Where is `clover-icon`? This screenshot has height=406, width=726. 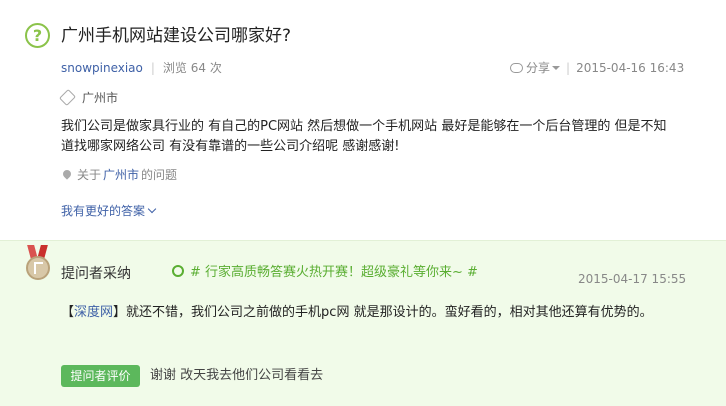 clover-icon is located at coordinates (178, 271).